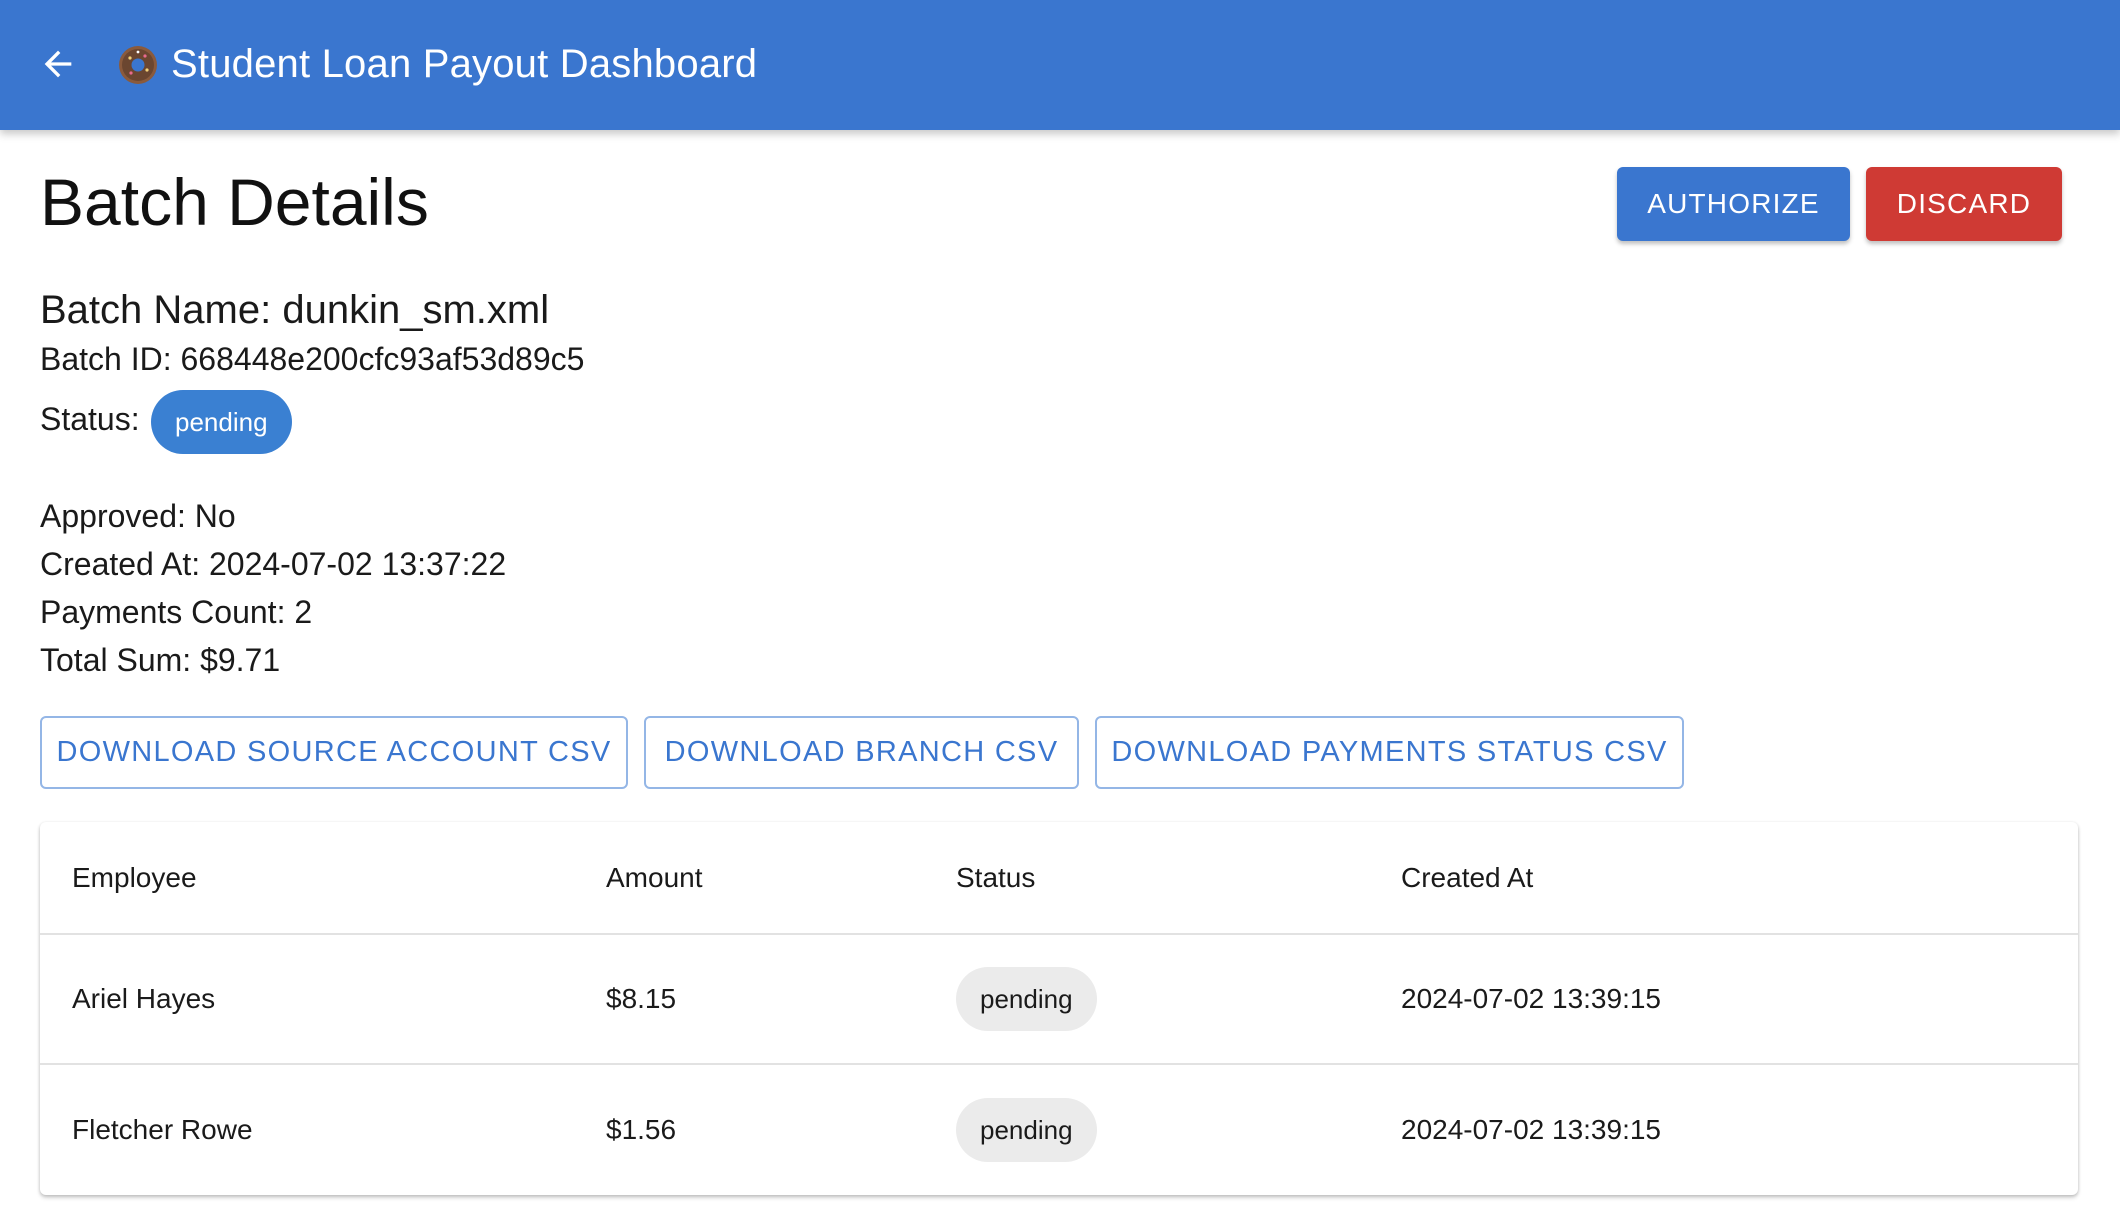 The width and height of the screenshot is (2120, 1222). I want to click on payments-count-value: Payments Count: 2, so click(176, 612).